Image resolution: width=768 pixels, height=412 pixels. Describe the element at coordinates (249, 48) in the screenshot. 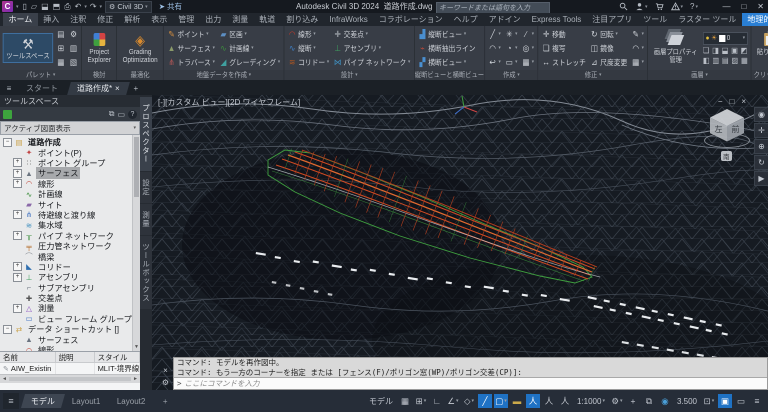

I see `feature-line-menu: ∿ 計画線 ▾` at that location.